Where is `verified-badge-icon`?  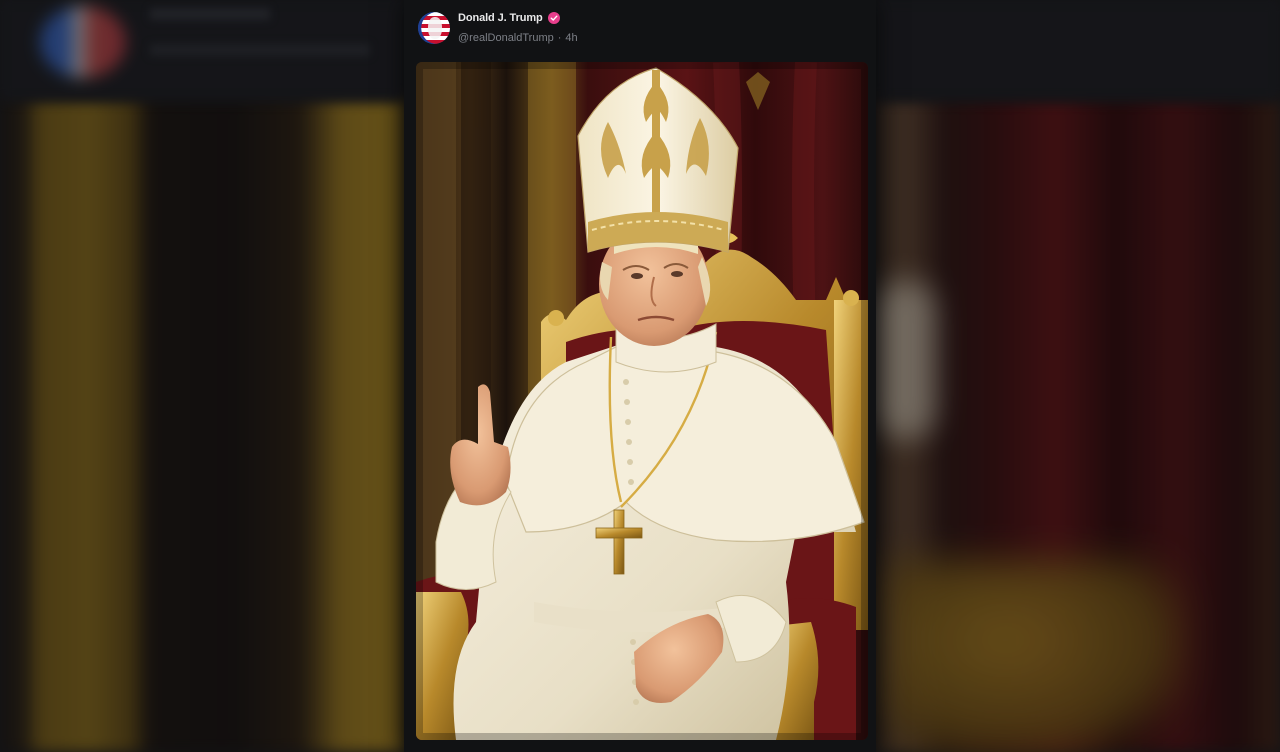
verified-badge-icon is located at coordinates (553, 18).